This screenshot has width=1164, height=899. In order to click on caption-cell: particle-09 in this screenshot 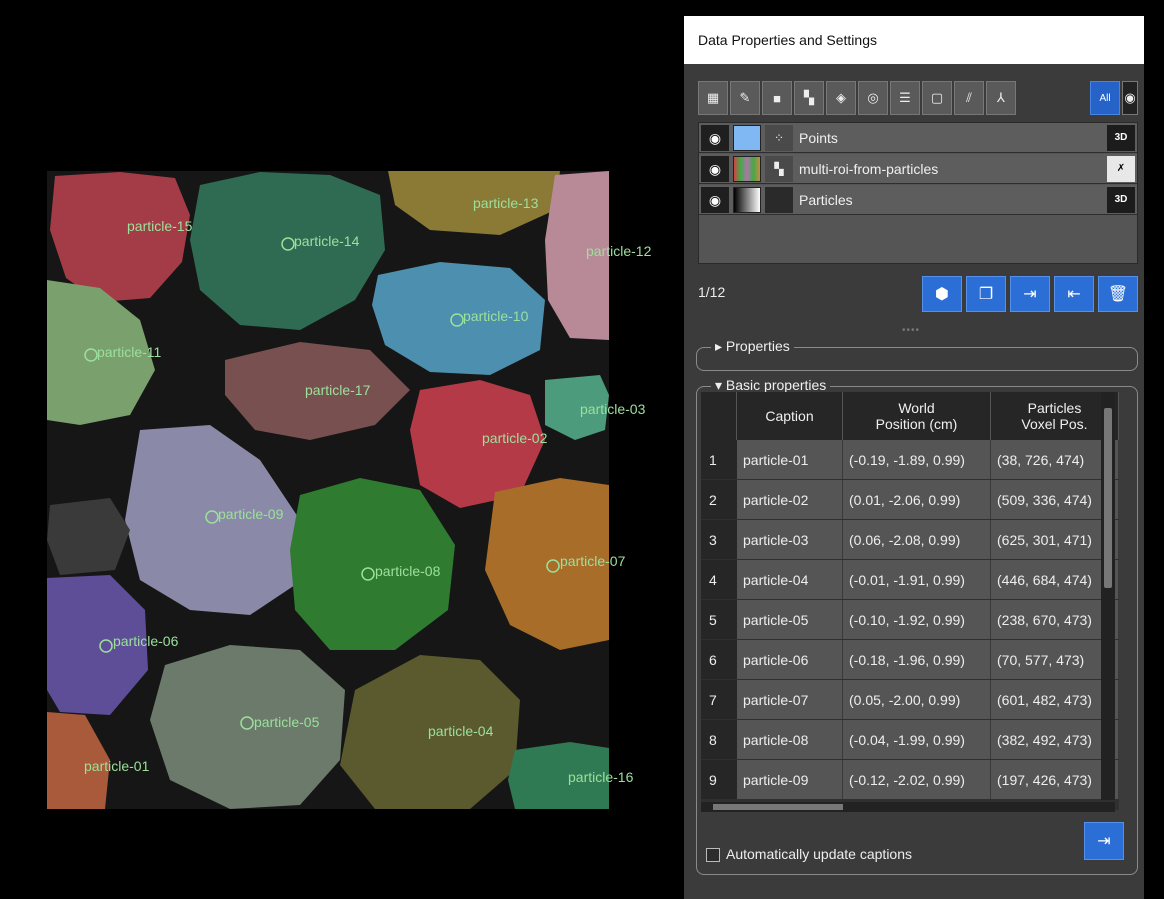, I will do `click(790, 779)`.